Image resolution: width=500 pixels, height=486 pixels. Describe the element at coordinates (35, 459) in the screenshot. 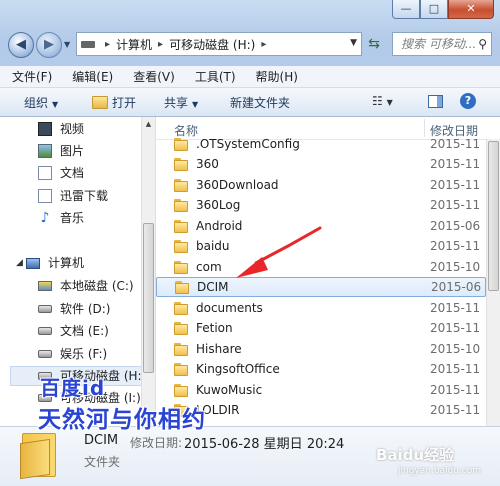

I see `folder-front` at that location.